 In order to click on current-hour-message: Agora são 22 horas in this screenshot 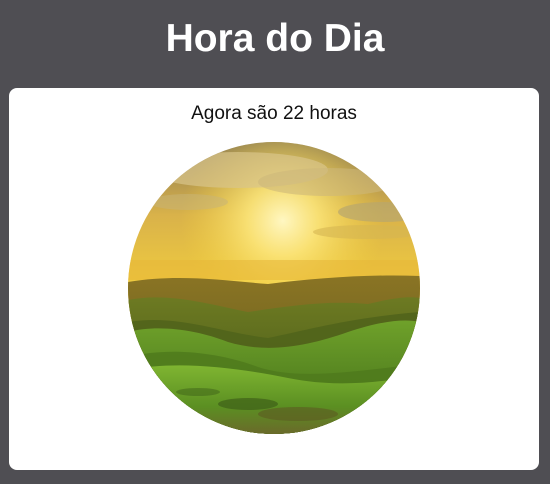, I will do `click(274, 113)`.